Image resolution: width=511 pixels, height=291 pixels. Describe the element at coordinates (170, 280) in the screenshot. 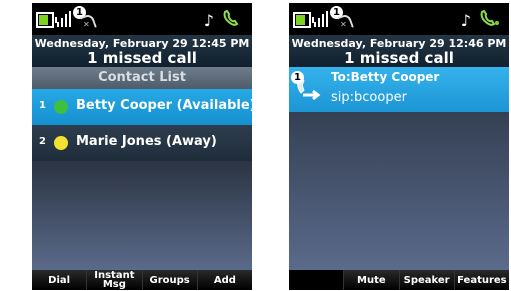

I see `groups-softkey: Groups` at that location.